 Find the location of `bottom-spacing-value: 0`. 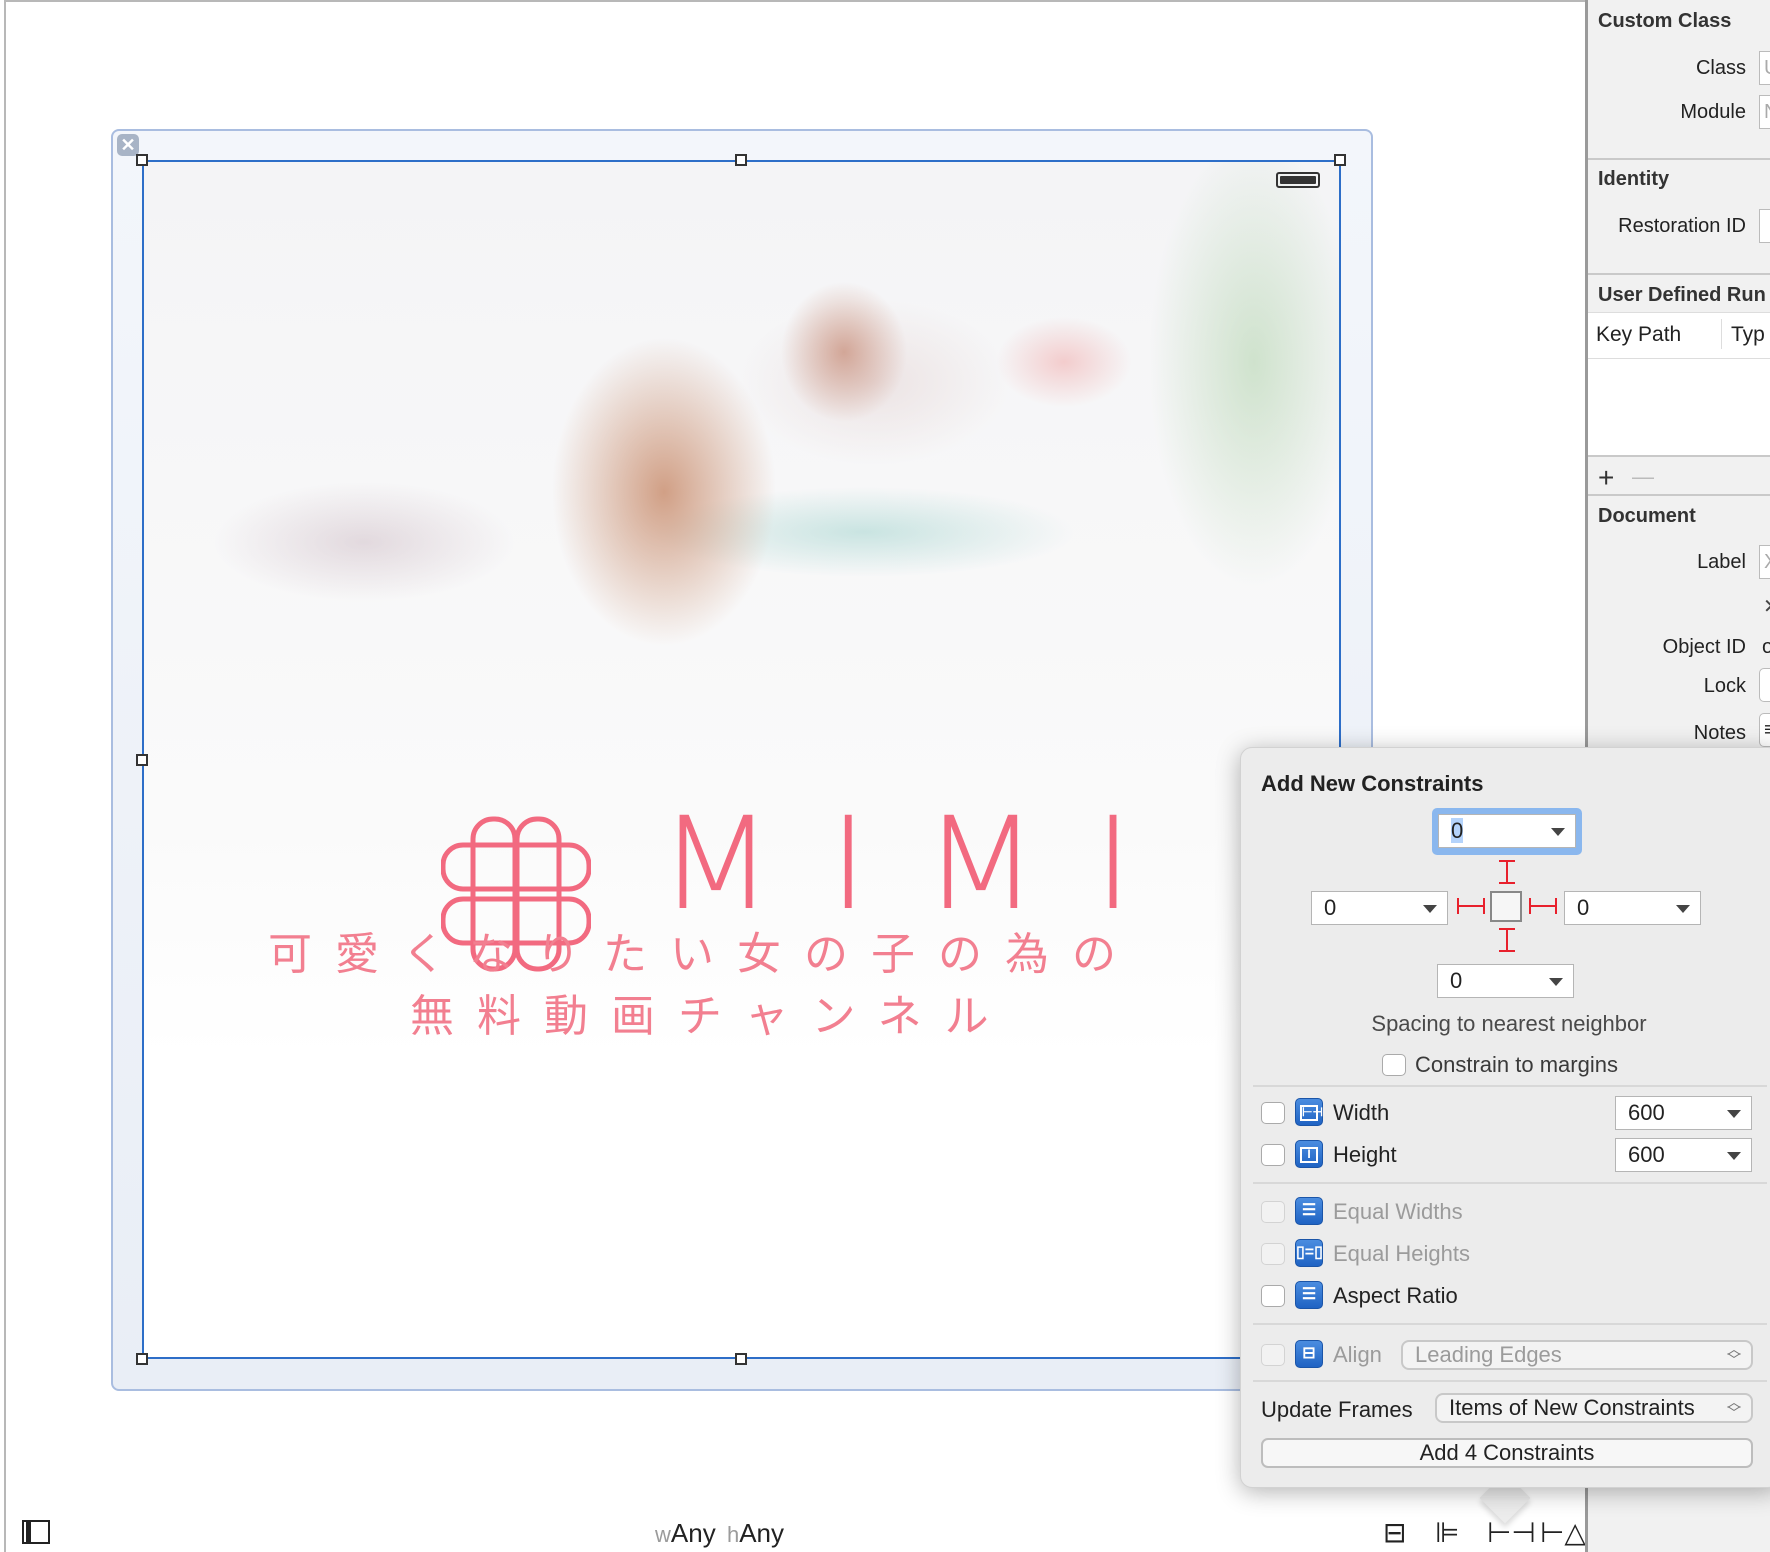

bottom-spacing-value: 0 is located at coordinates (1456, 980).